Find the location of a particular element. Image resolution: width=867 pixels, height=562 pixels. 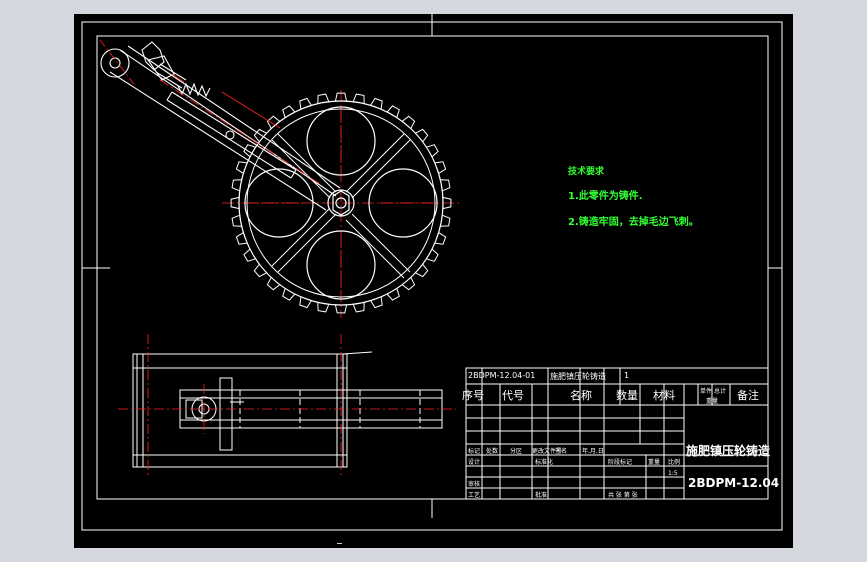

approve-label: 批准 is located at coordinates (541, 495).